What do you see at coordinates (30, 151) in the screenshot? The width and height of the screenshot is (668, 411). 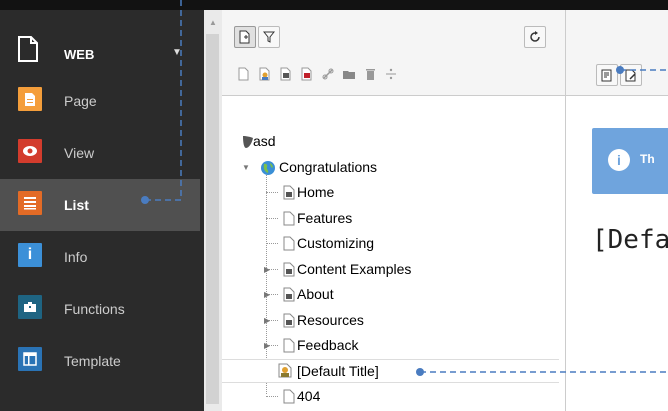 I see `view-eye-icon` at bounding box center [30, 151].